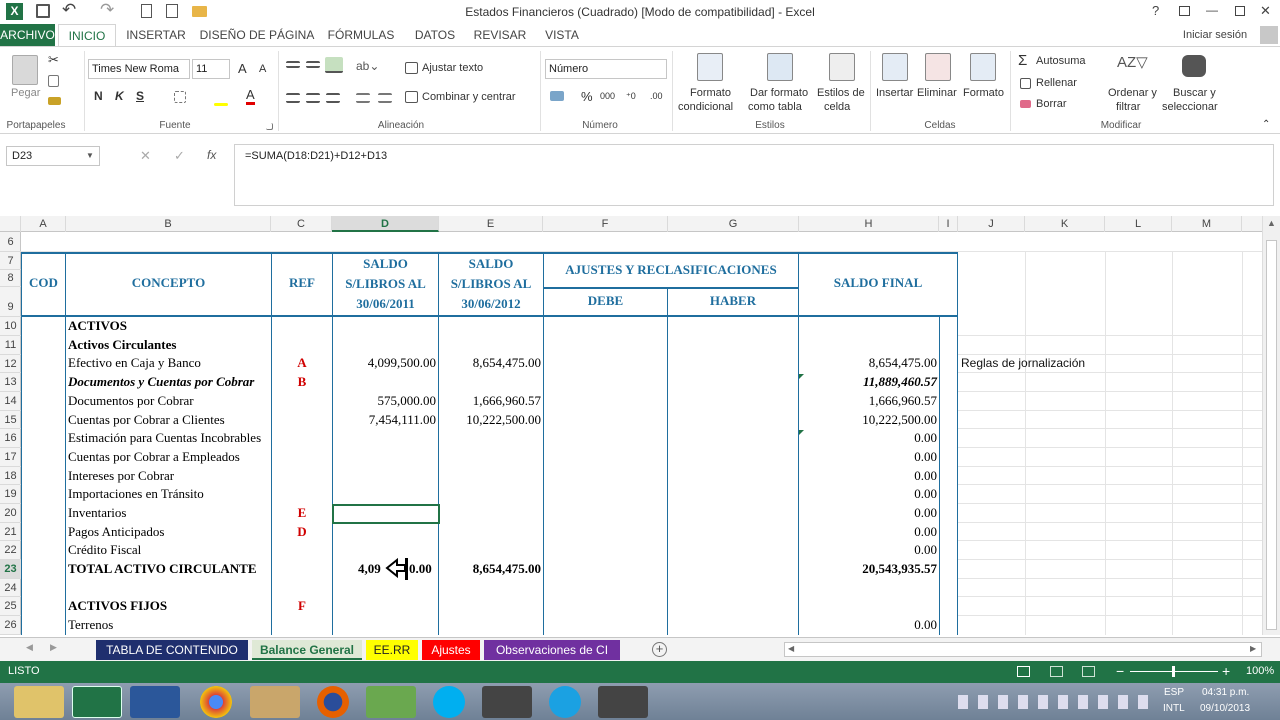 This screenshot has width=1280, height=720. What do you see at coordinates (10, 532) in the screenshot?
I see `row-header: 21` at bounding box center [10, 532].